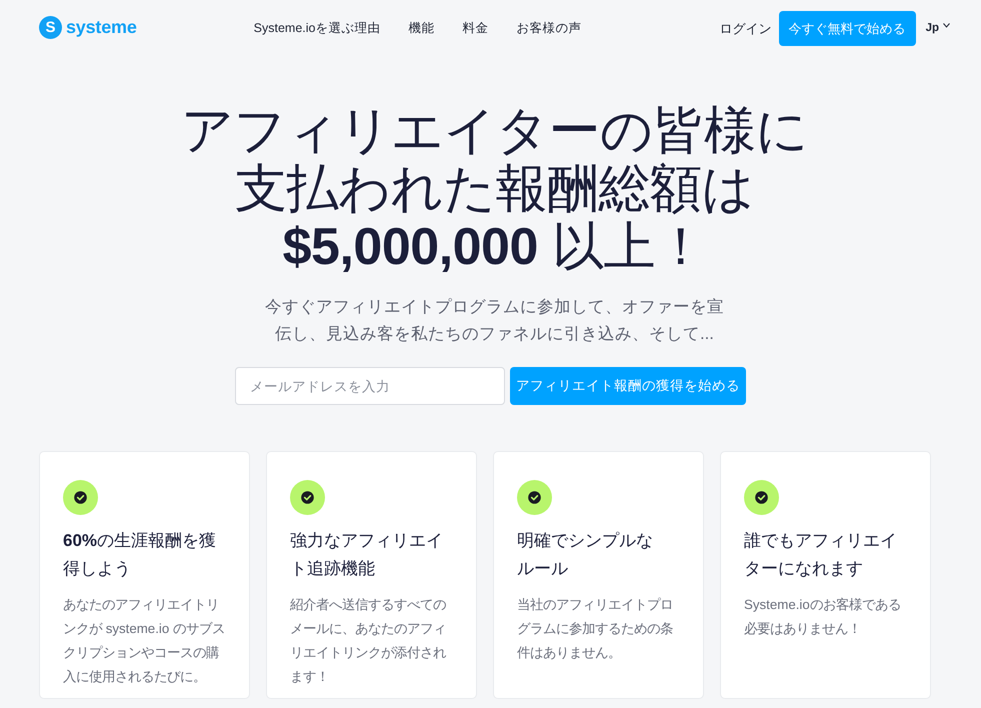  I want to click on login-link: ログイン, so click(746, 28).